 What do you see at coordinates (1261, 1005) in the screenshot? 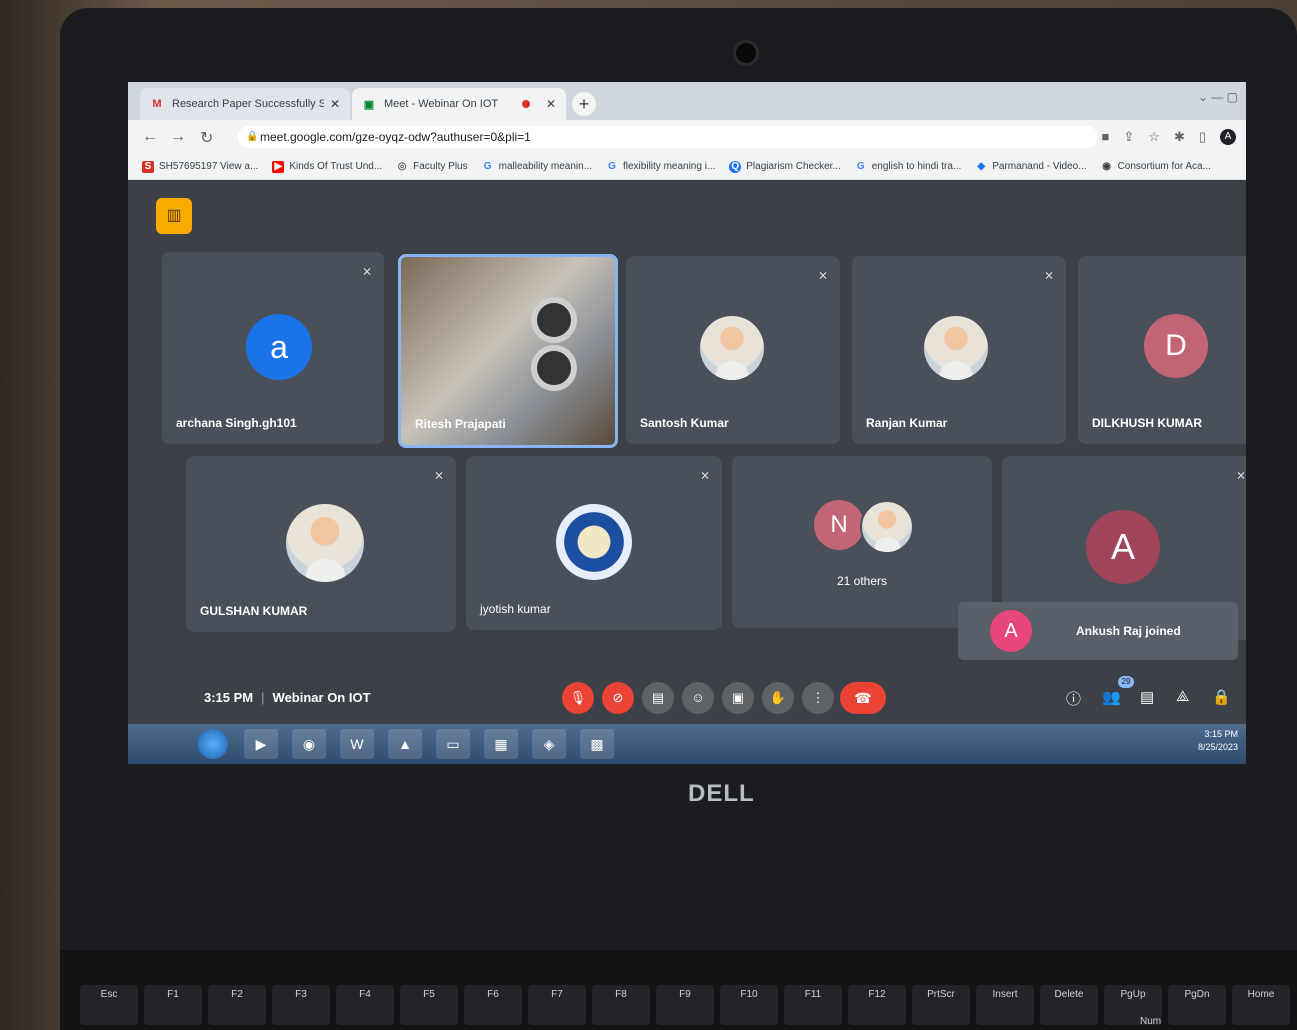
I see `key: Home` at bounding box center [1261, 1005].